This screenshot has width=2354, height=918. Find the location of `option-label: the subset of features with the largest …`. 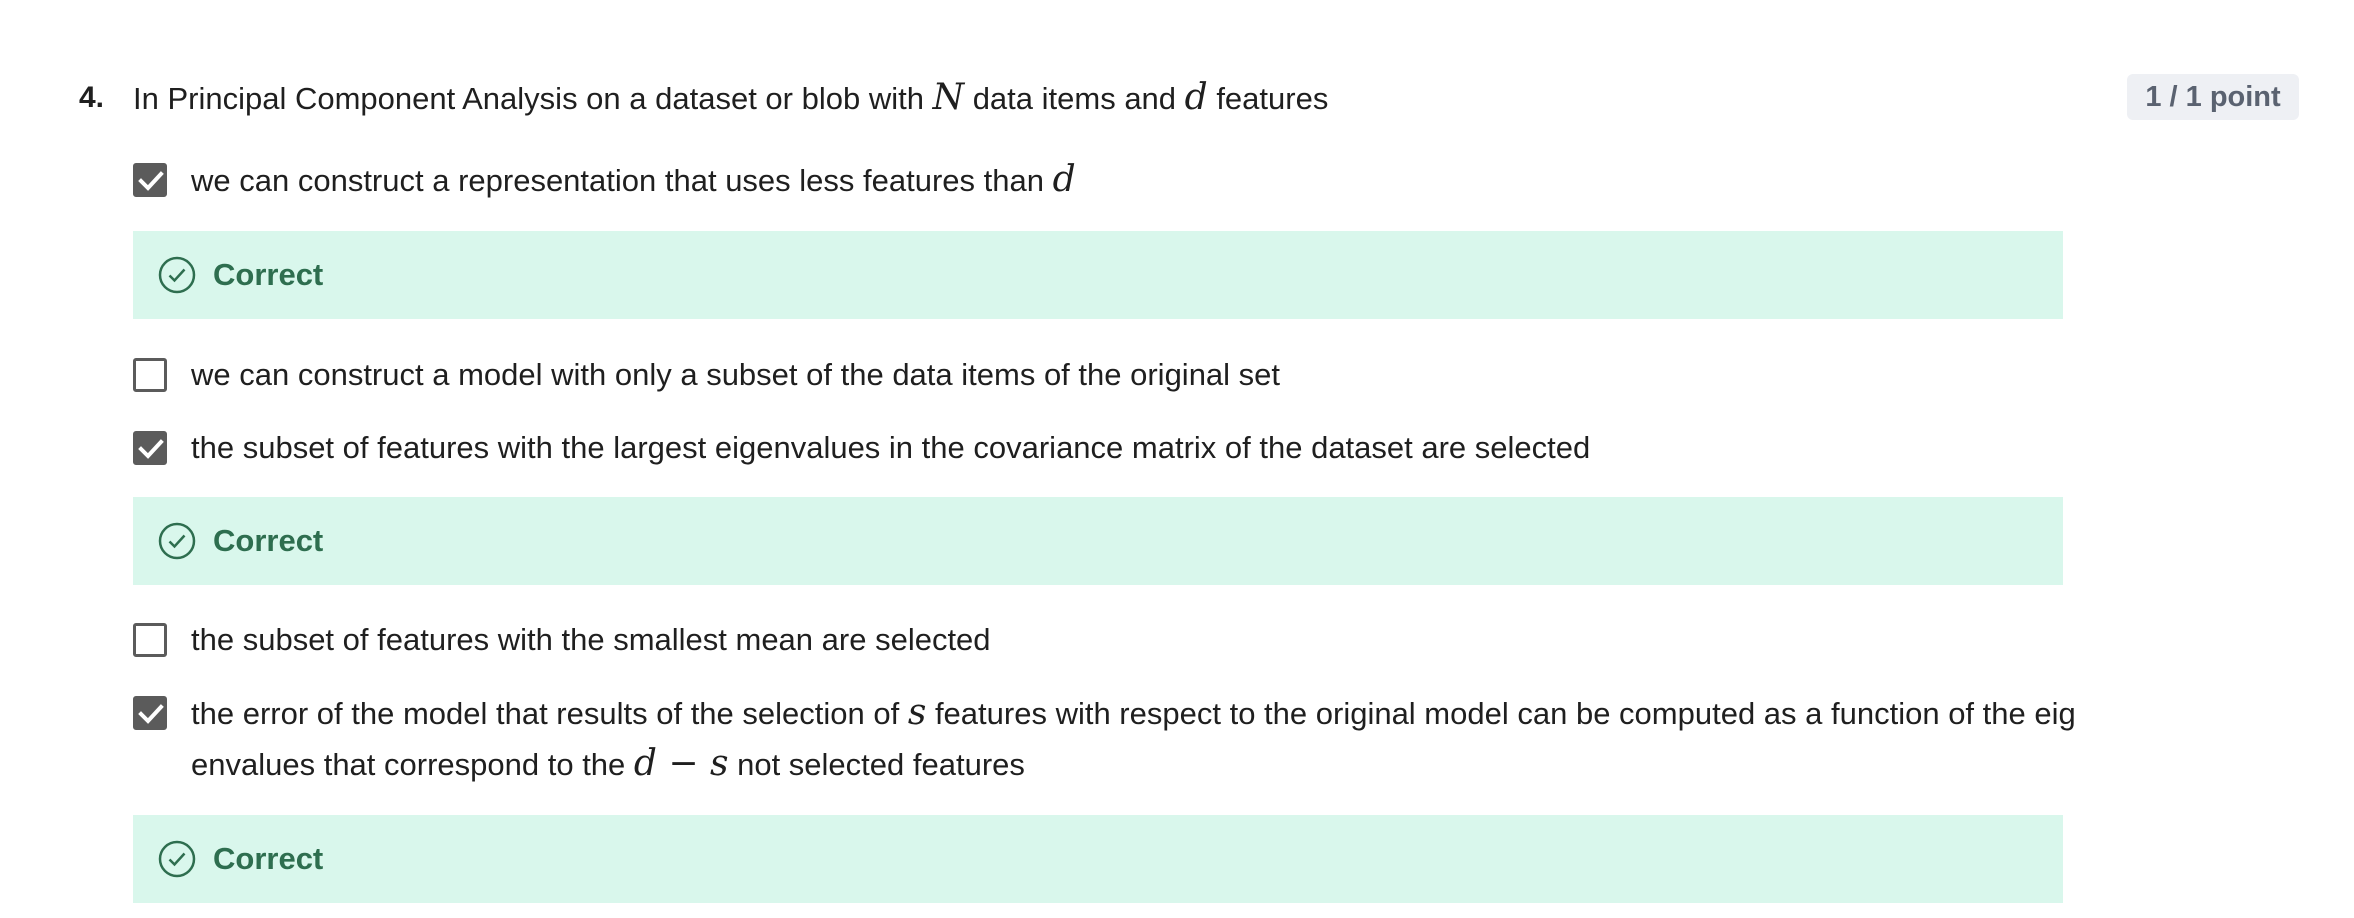

option-label: the subset of features with the largest … is located at coordinates (1186, 448).